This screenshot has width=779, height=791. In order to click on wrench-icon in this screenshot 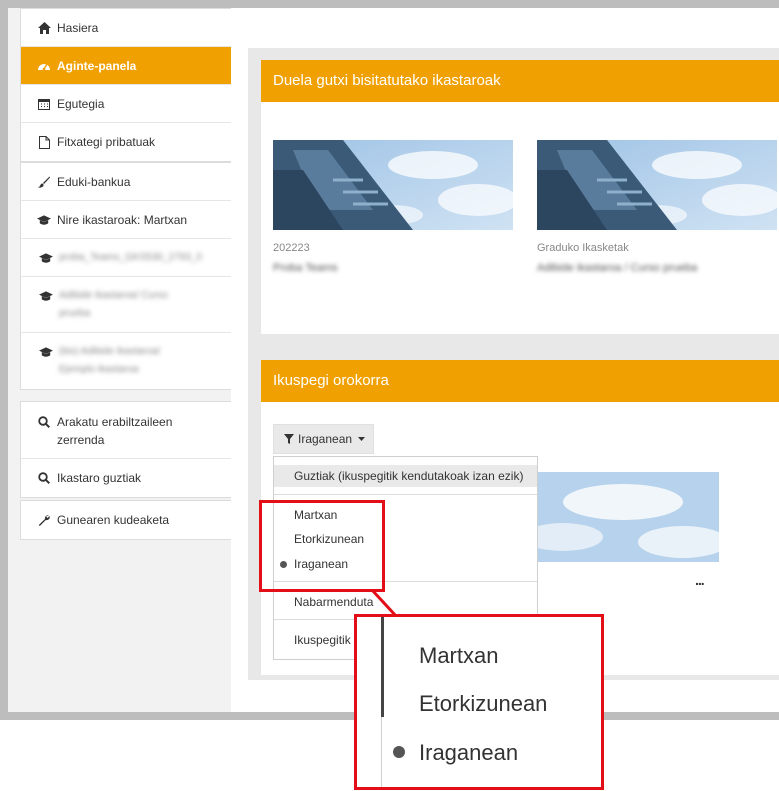, I will do `click(44, 520)`.